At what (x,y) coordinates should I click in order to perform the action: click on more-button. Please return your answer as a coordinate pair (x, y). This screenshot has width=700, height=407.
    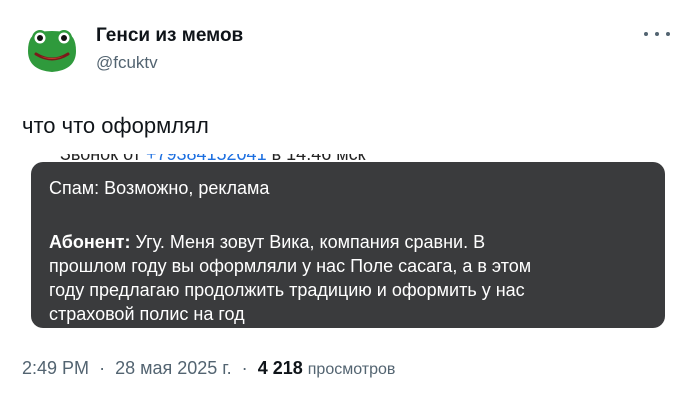
    Looking at the image, I should click on (657, 34).